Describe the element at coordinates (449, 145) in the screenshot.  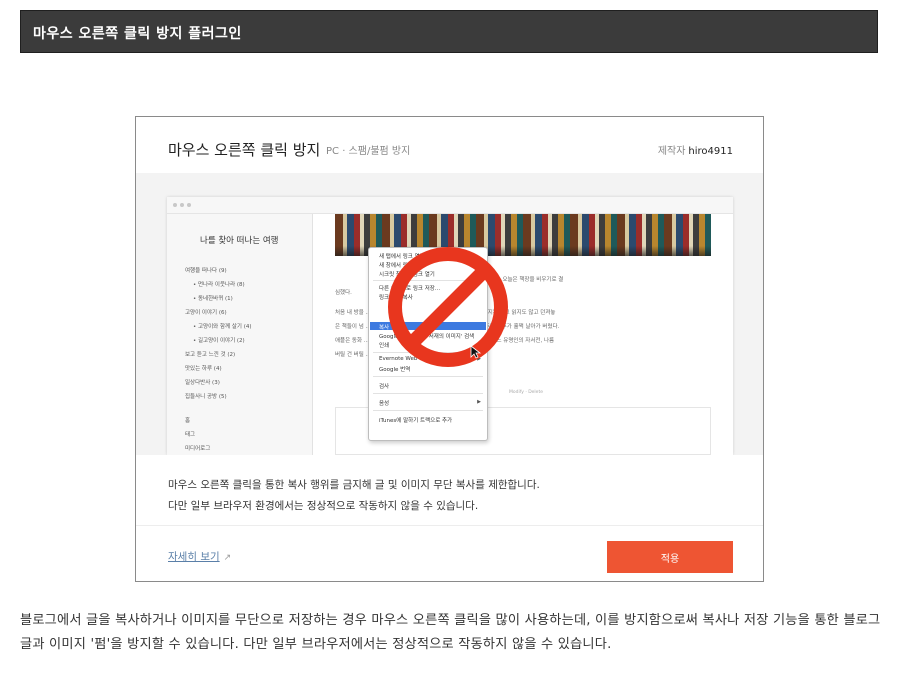
I see `card-header: 마우스 오른쪽 클릭 방지 PC · 스팸/불펌 방지 제작자 hiro4911` at that location.